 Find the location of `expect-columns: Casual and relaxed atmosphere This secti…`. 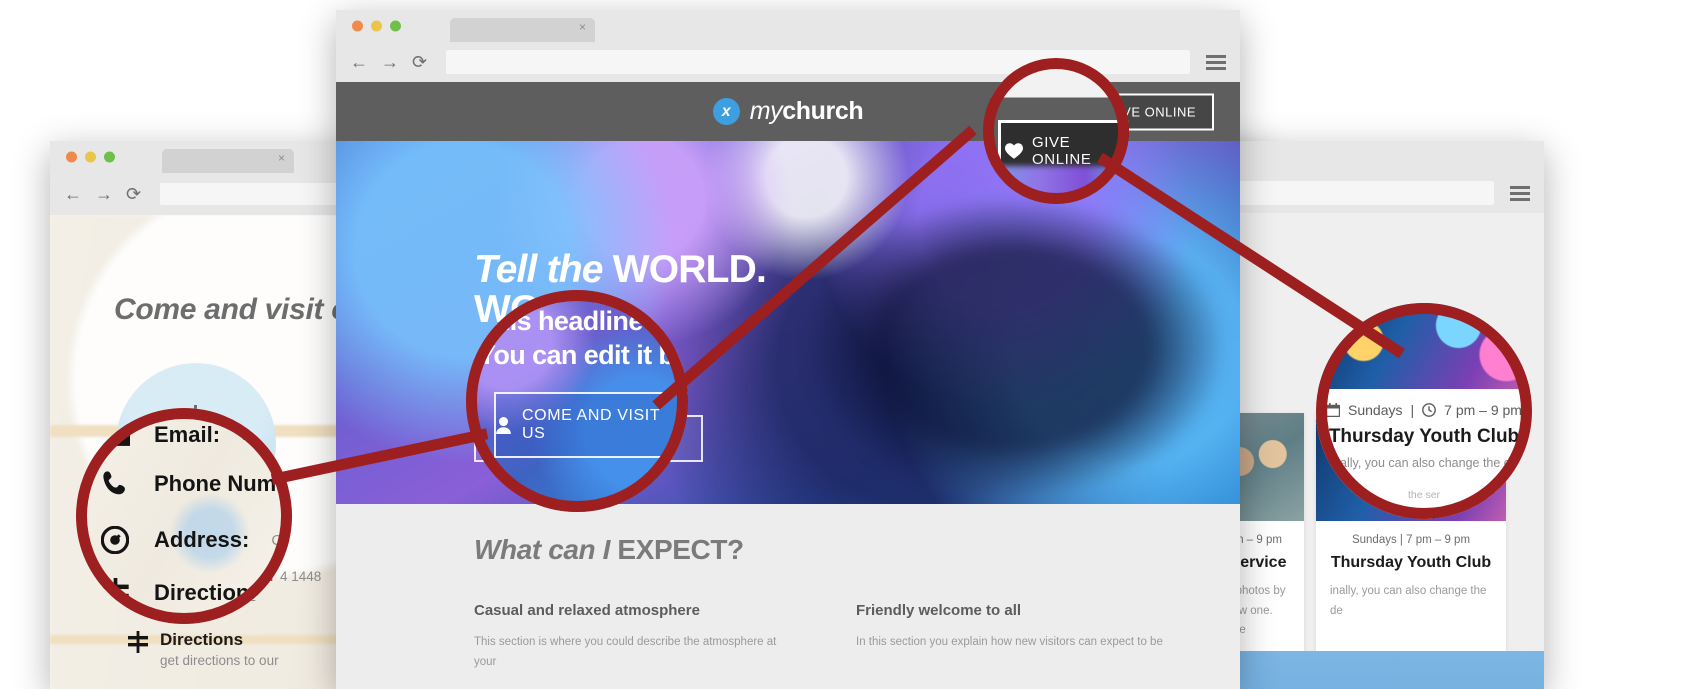

expect-columns: Casual and relaxed atmosphere This secti… is located at coordinates (824, 637).